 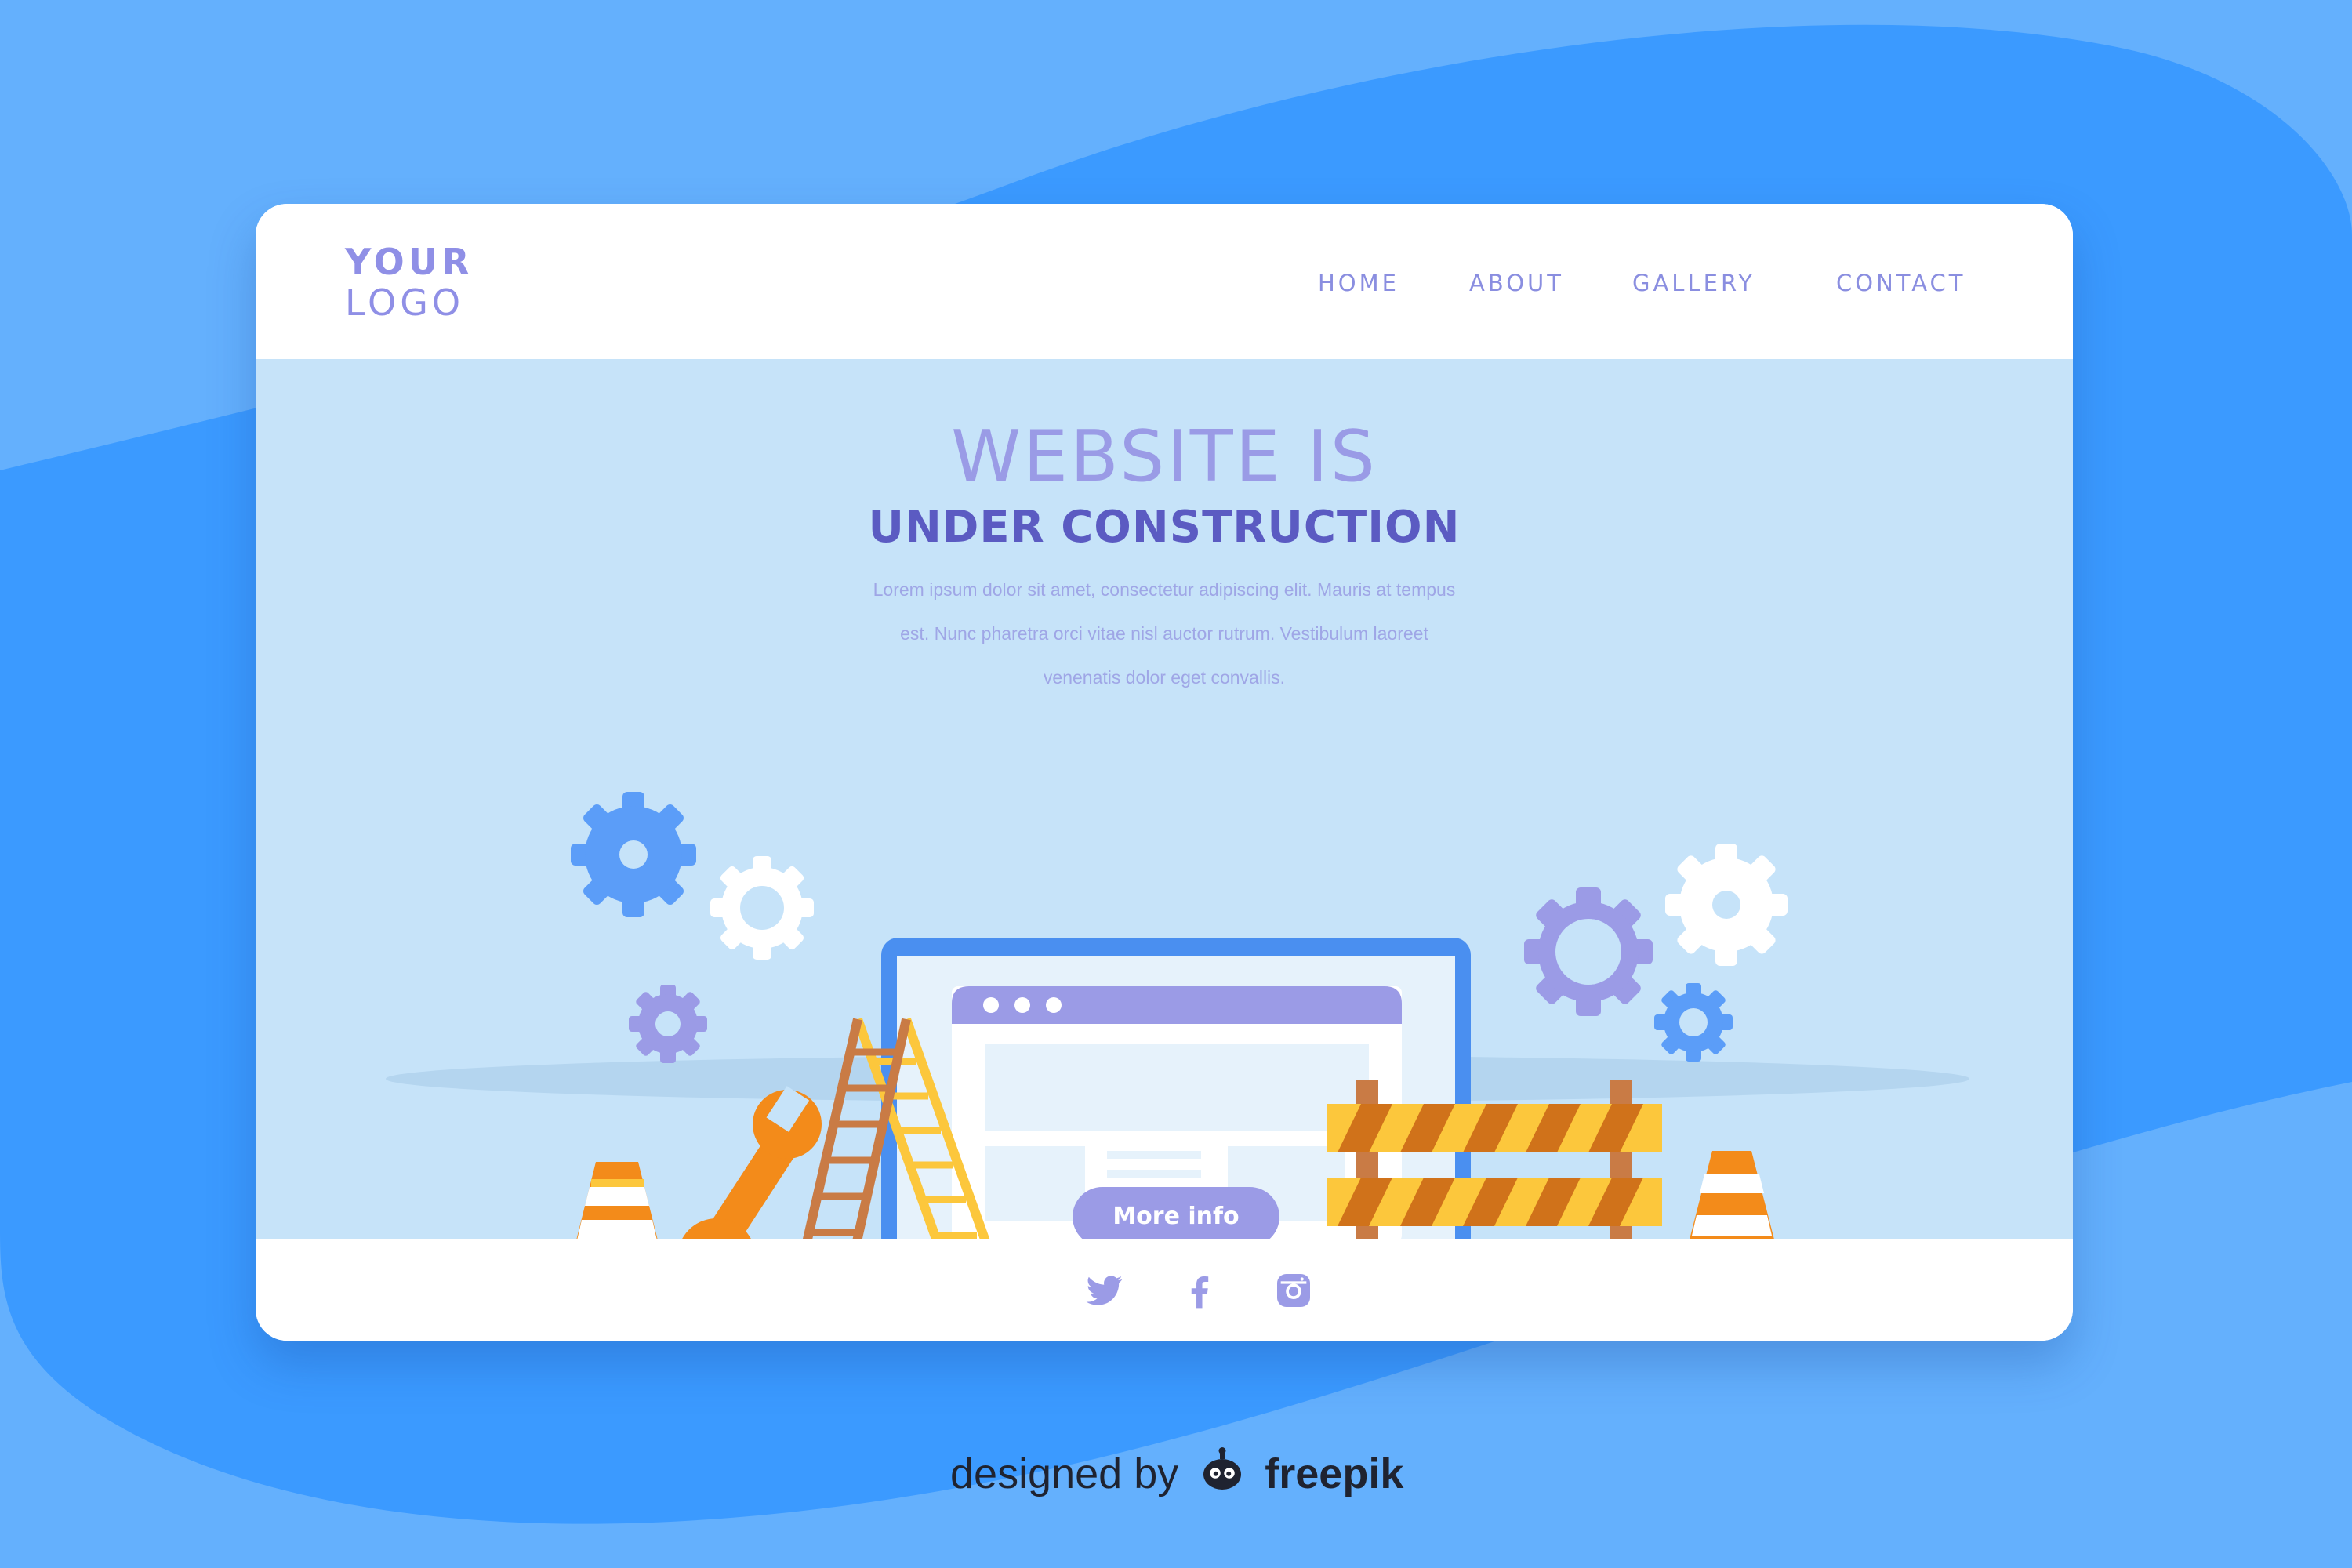 I want to click on credit-brand: freepik, so click(x=1334, y=1473).